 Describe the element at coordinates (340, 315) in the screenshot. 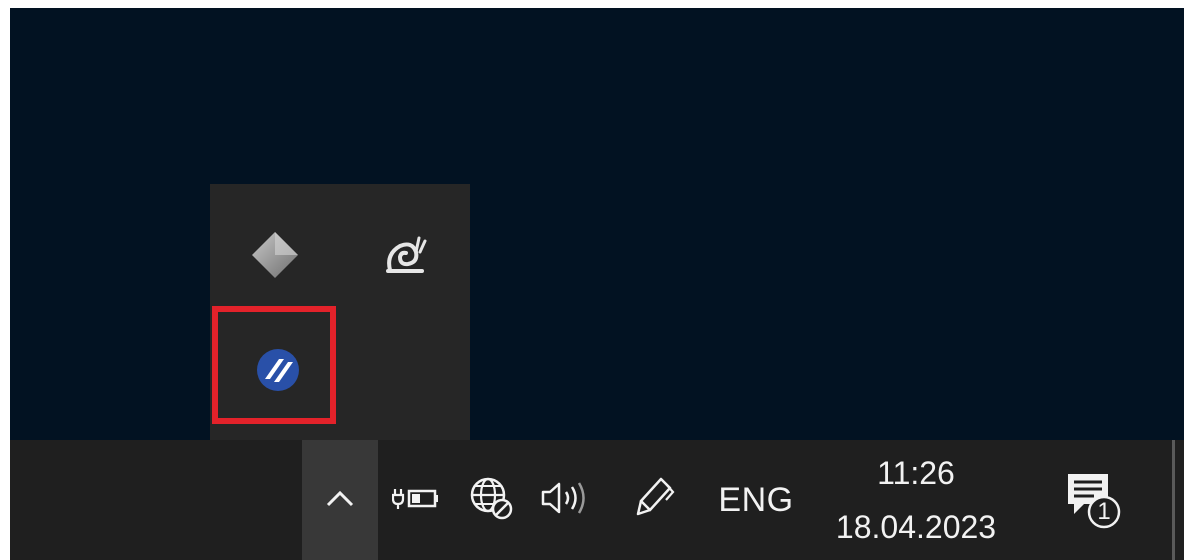

I see `hidden-icons-flyout` at that location.